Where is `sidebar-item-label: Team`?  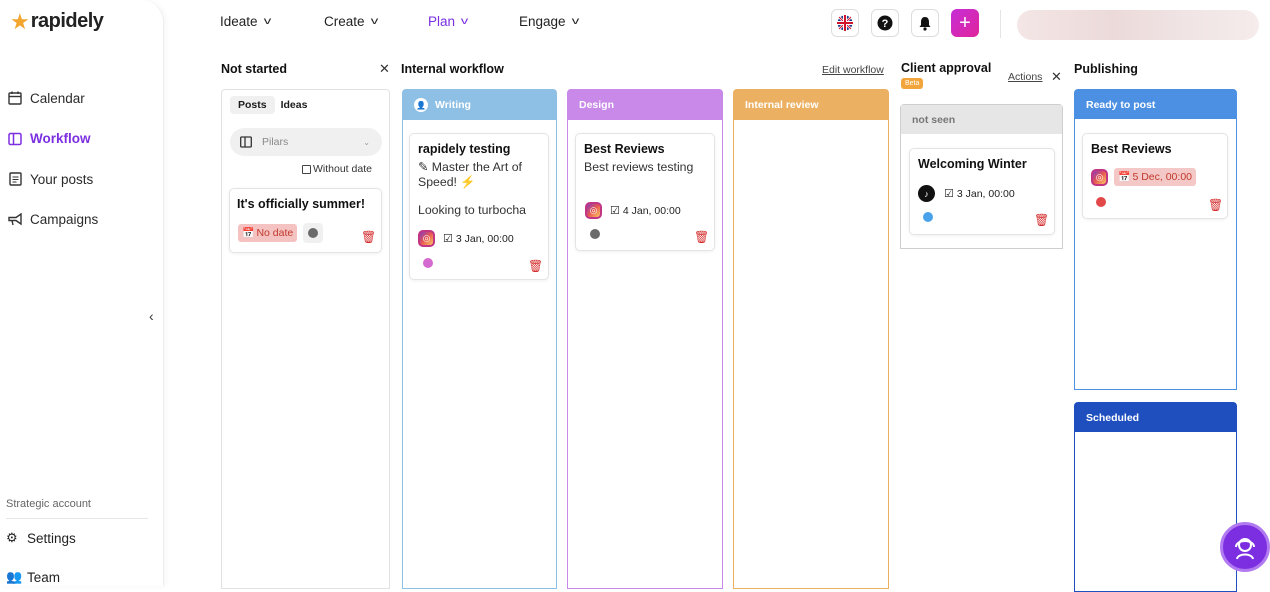
sidebar-item-label: Team is located at coordinates (44, 577).